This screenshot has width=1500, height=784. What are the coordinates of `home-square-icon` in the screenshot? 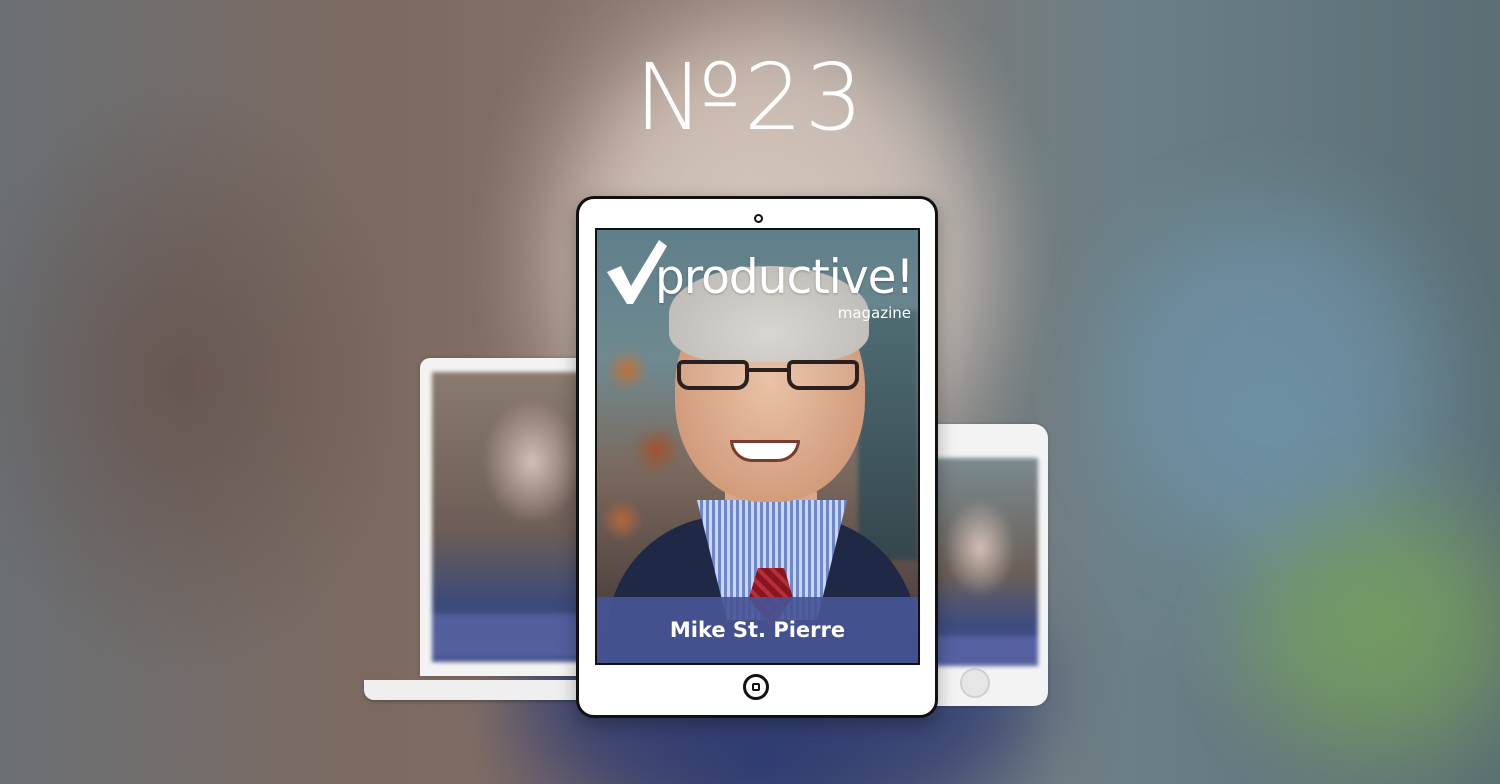 It's located at (756, 687).